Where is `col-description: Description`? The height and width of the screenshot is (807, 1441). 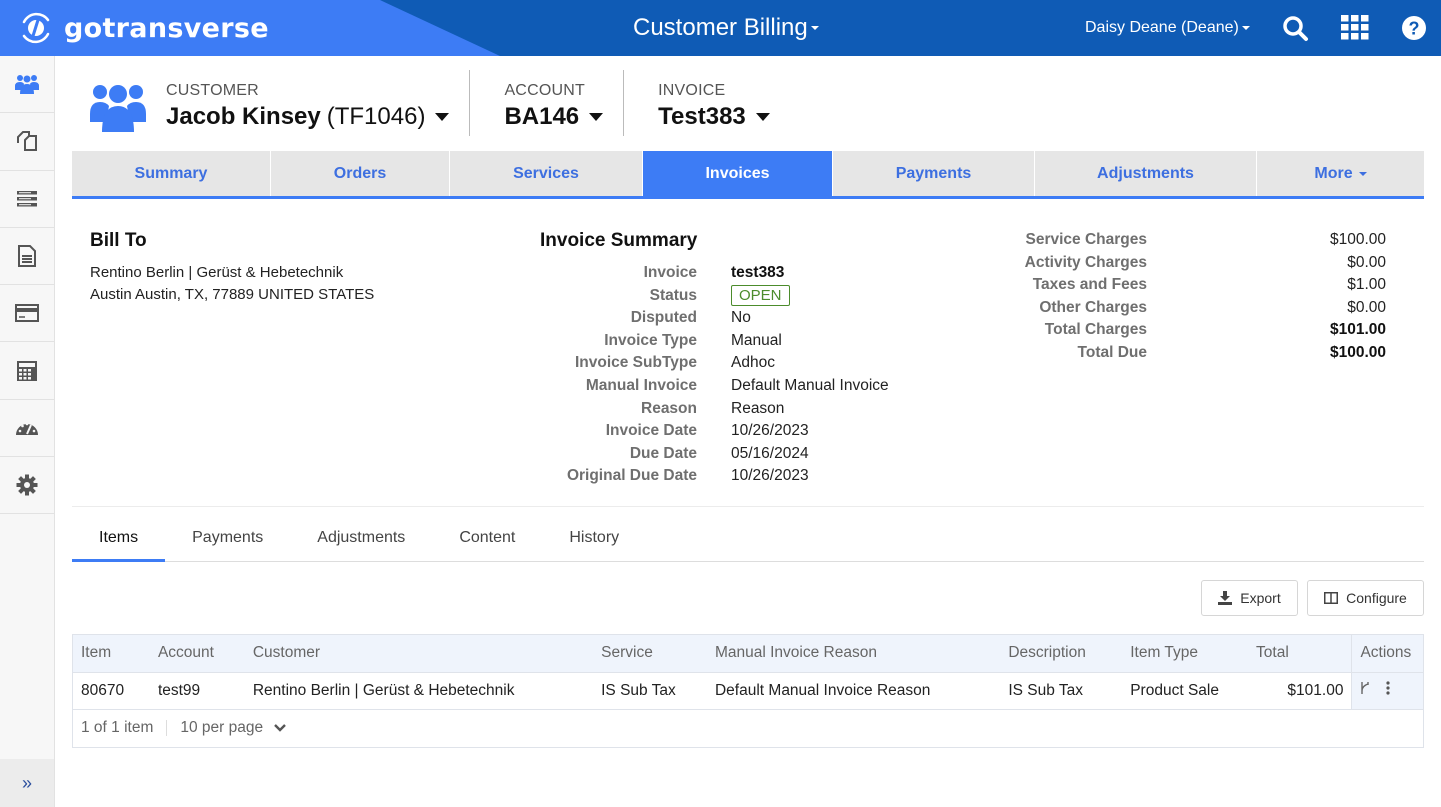 col-description: Description is located at coordinates (1061, 654).